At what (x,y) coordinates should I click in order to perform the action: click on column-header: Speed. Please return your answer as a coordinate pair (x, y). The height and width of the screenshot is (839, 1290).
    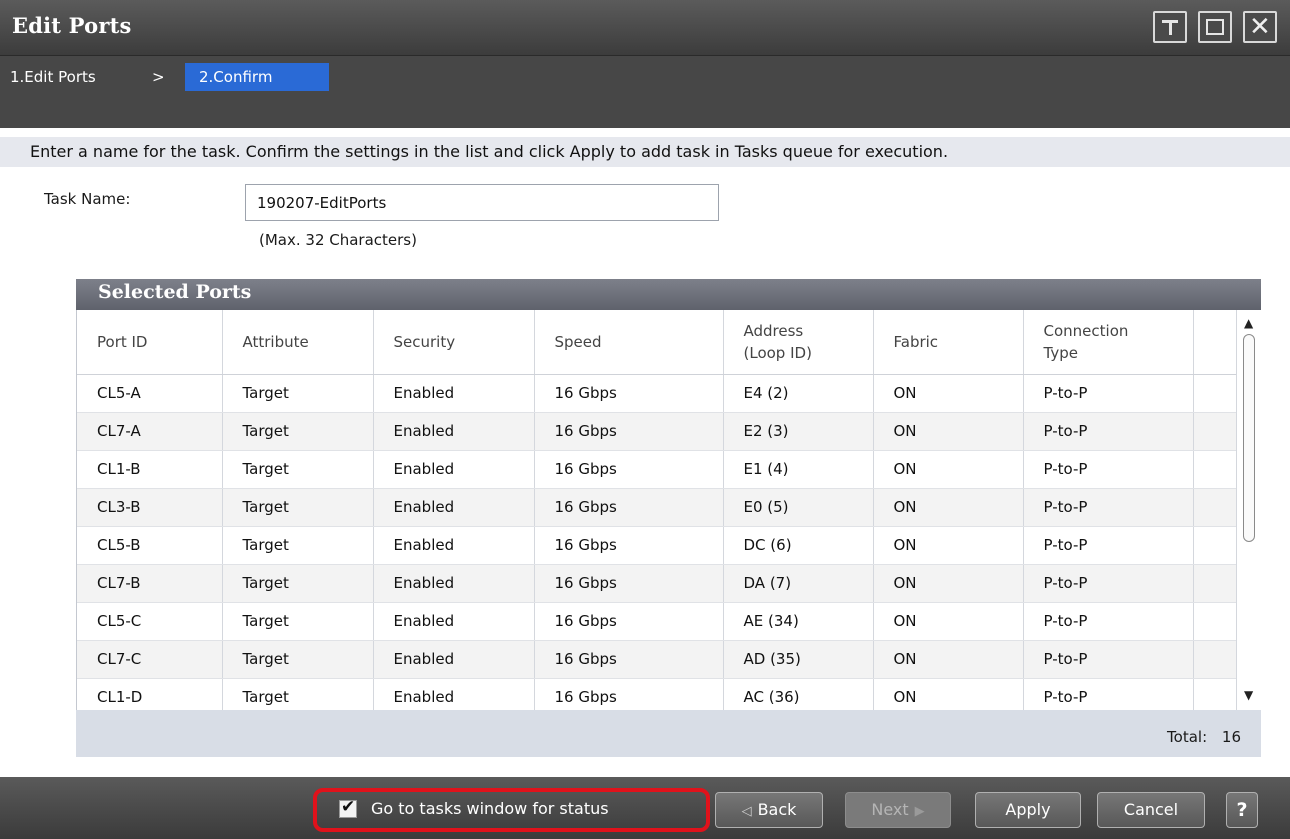
    Looking at the image, I should click on (629, 342).